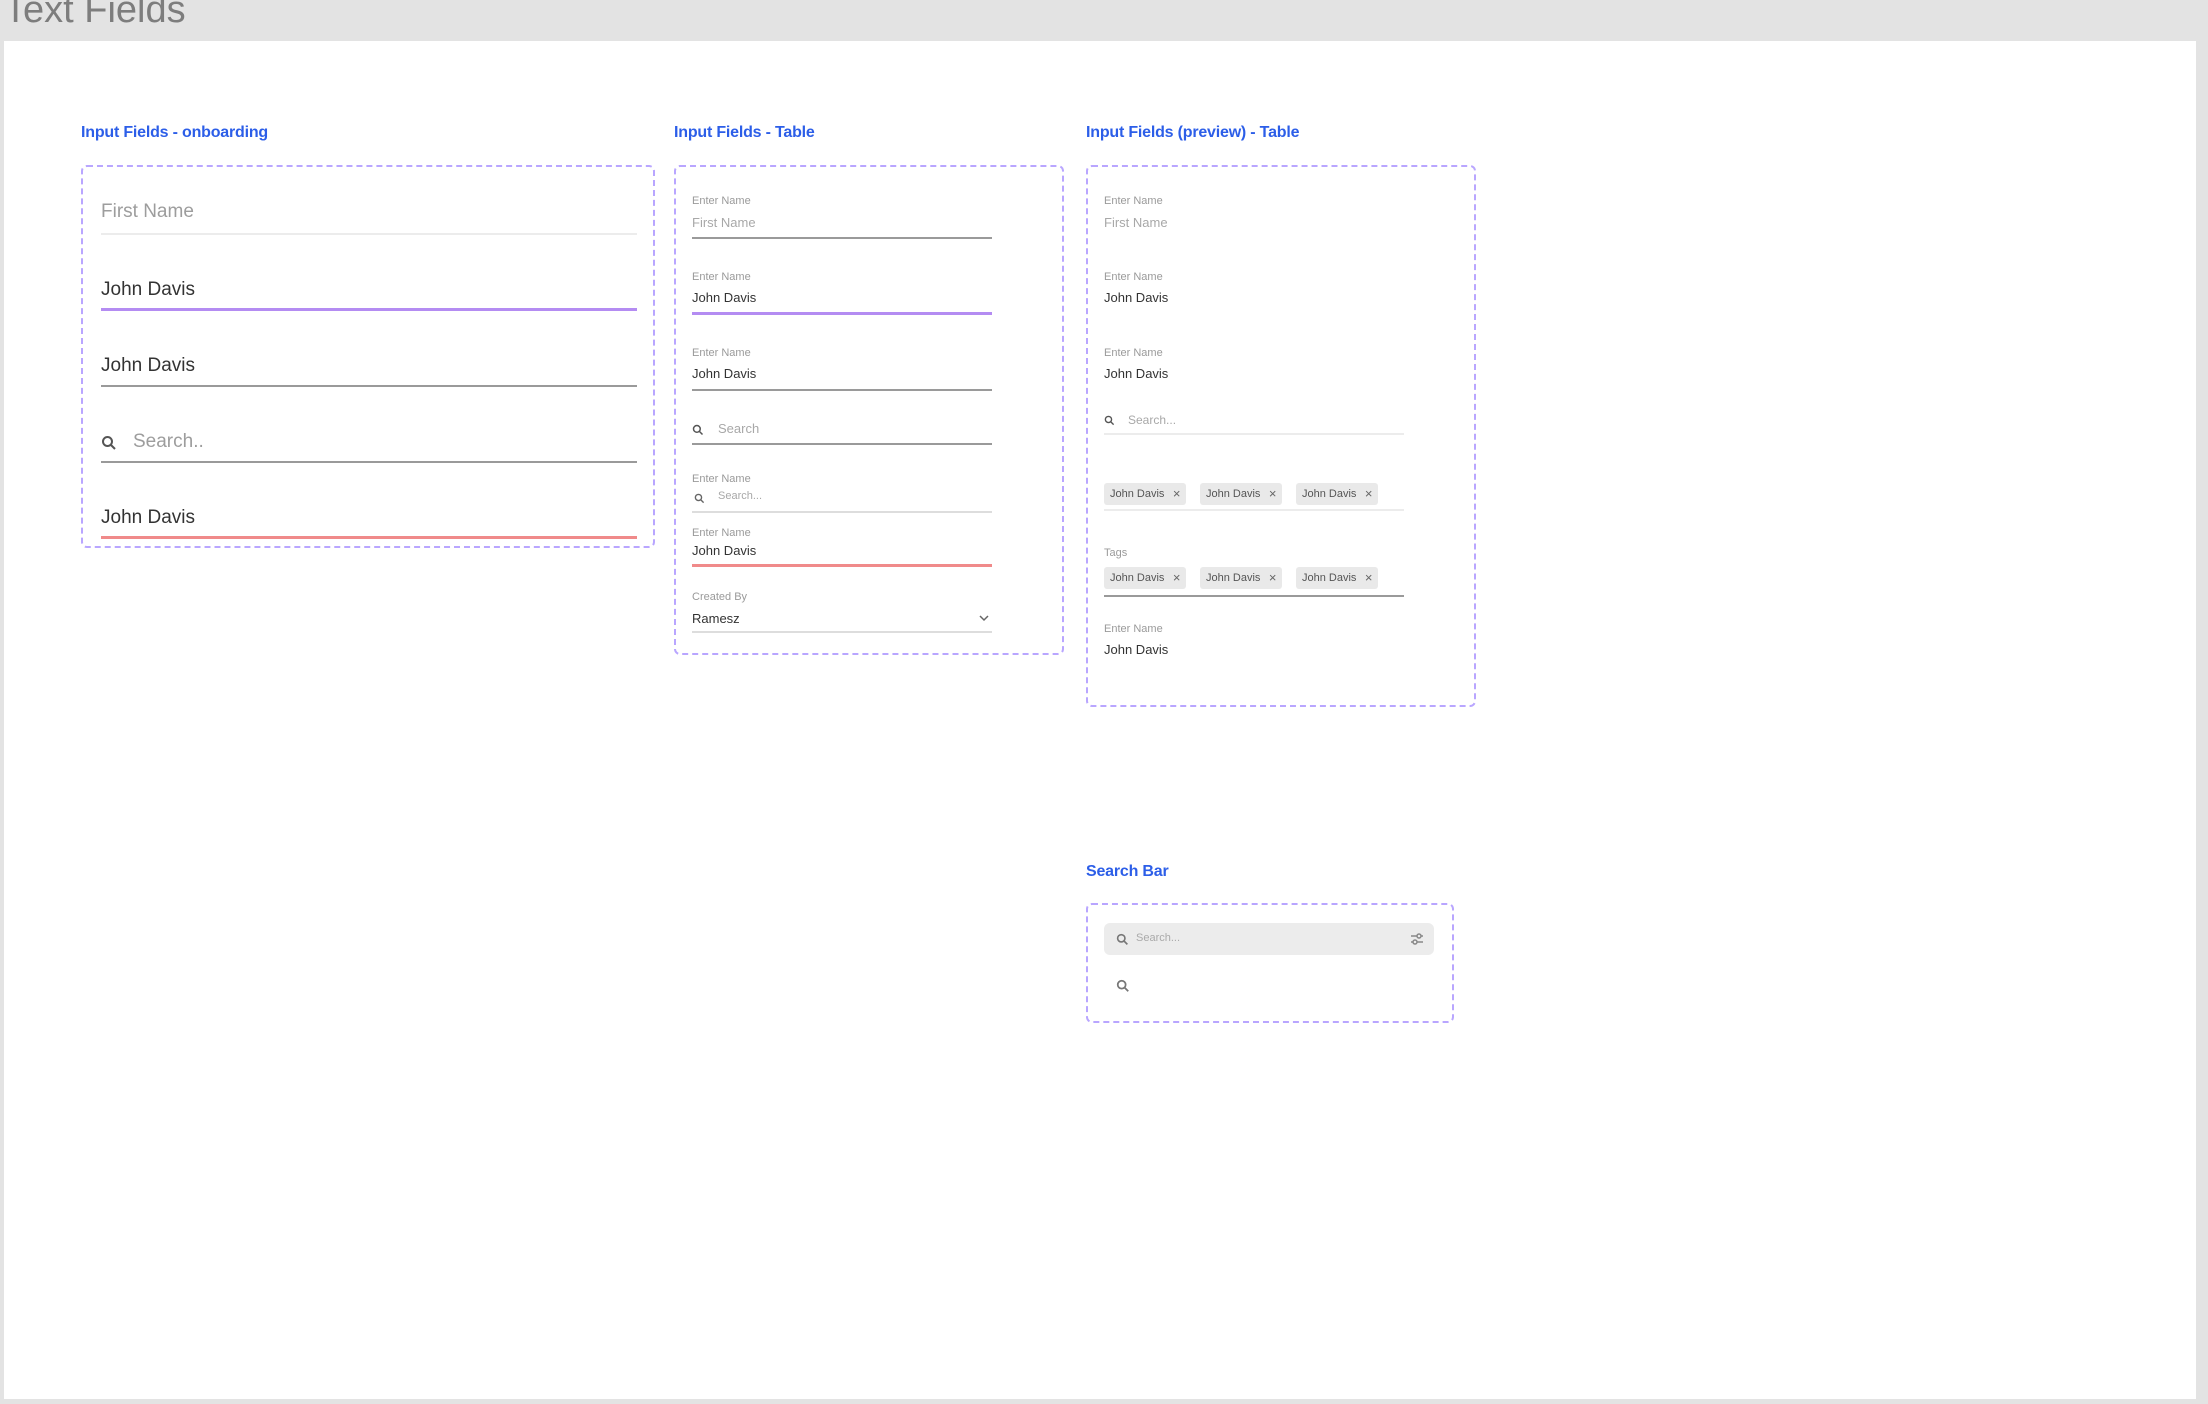 This screenshot has width=2208, height=1404. I want to click on section-title-onboarding: Input Fields - onboarding, so click(174, 132).